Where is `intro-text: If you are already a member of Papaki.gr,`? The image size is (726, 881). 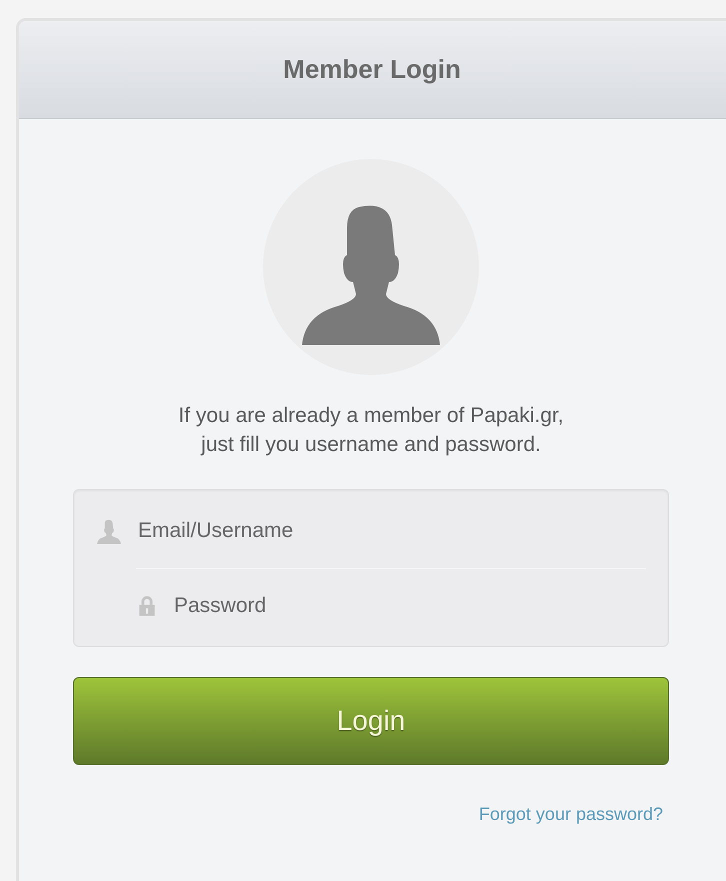 intro-text: If you are already a member of Papaki.gr, is located at coordinates (371, 416).